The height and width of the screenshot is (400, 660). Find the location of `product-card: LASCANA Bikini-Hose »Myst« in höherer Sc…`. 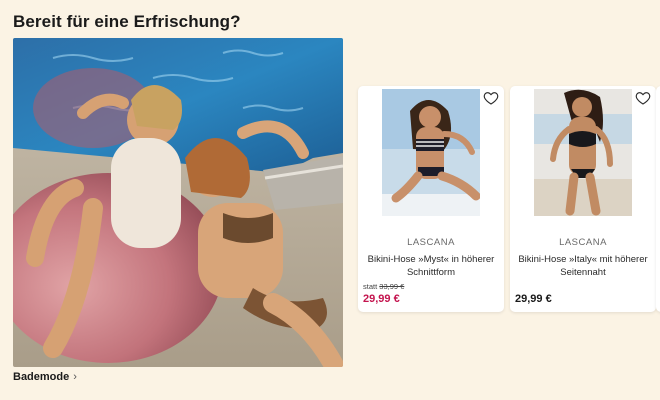

product-card: LASCANA Bikini-Hose »Myst« in höherer Sc… is located at coordinates (431, 199).